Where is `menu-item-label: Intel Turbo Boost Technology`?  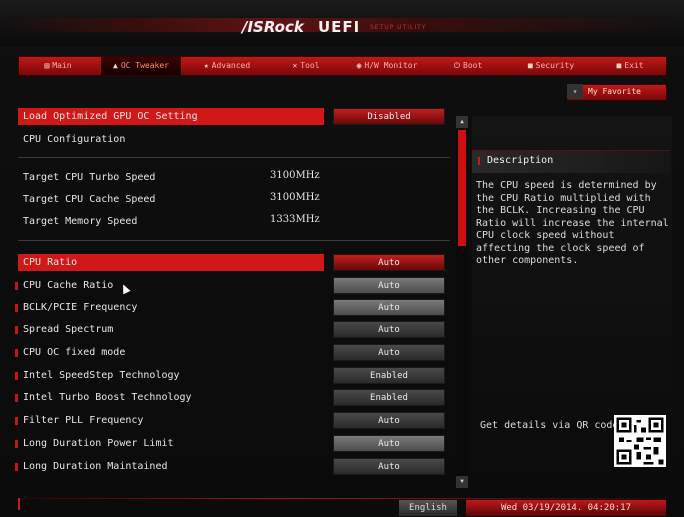 menu-item-label: Intel Turbo Boost Technology is located at coordinates (107, 397).